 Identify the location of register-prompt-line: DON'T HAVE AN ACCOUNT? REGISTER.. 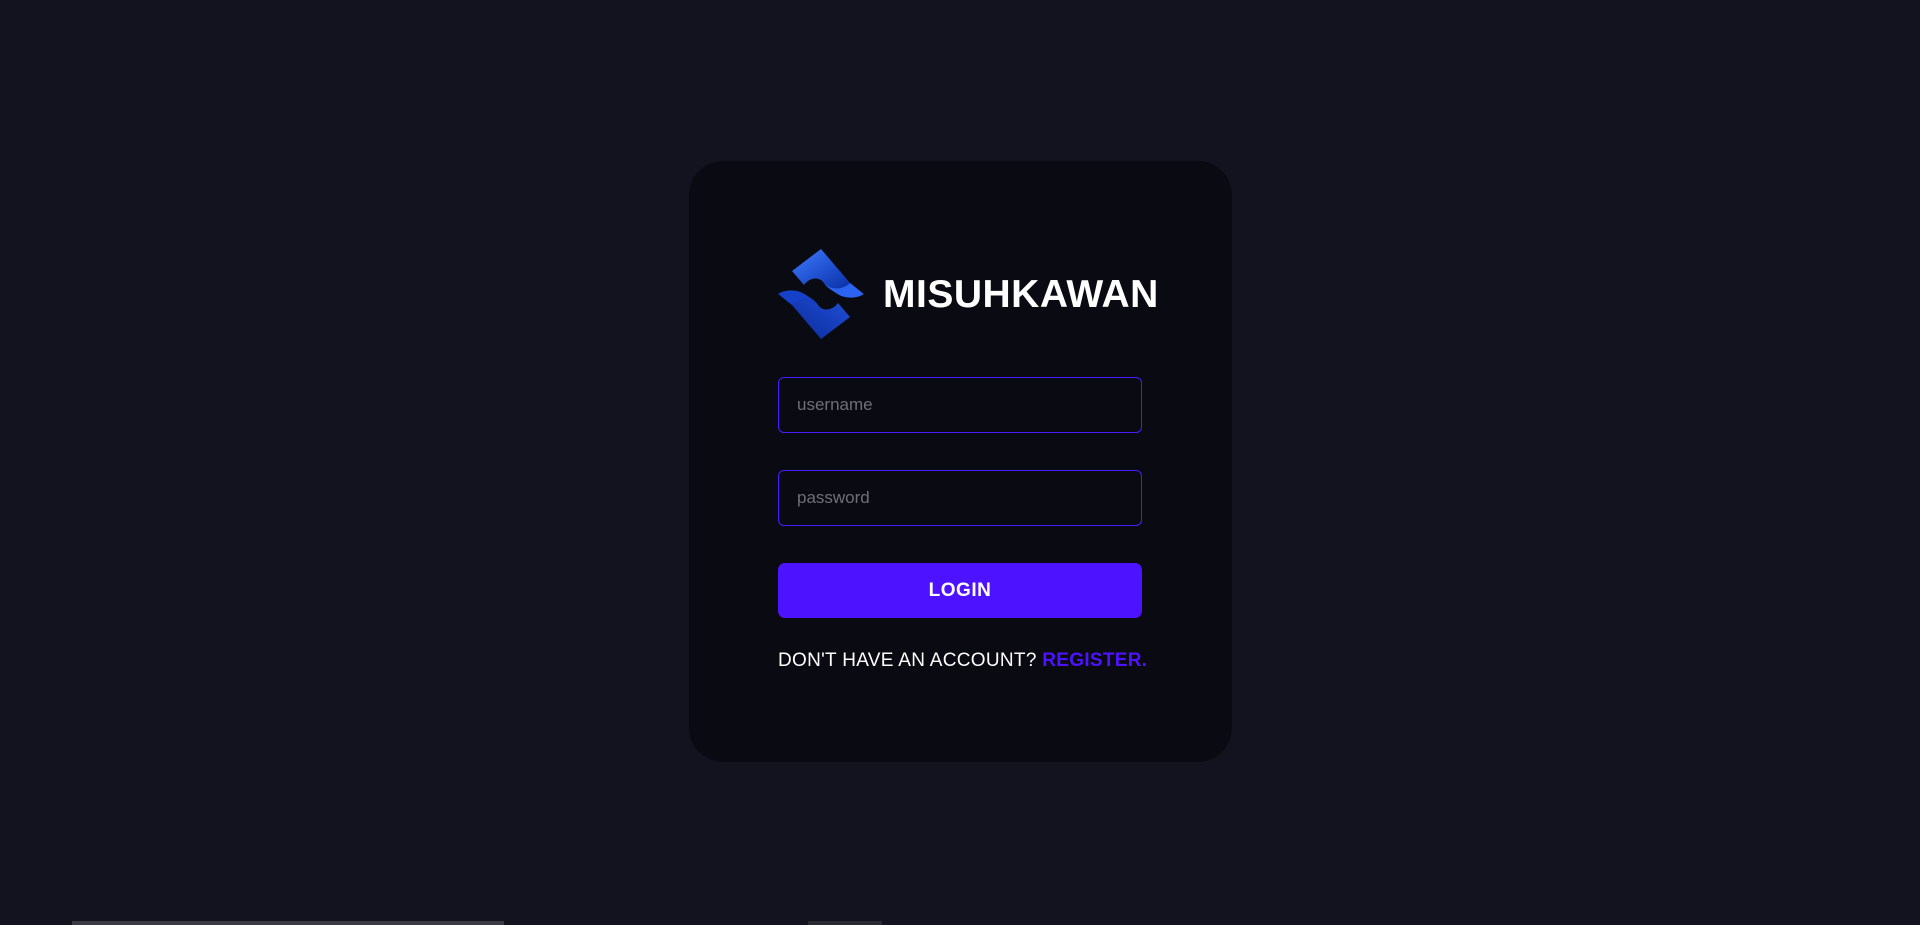
(962, 661).